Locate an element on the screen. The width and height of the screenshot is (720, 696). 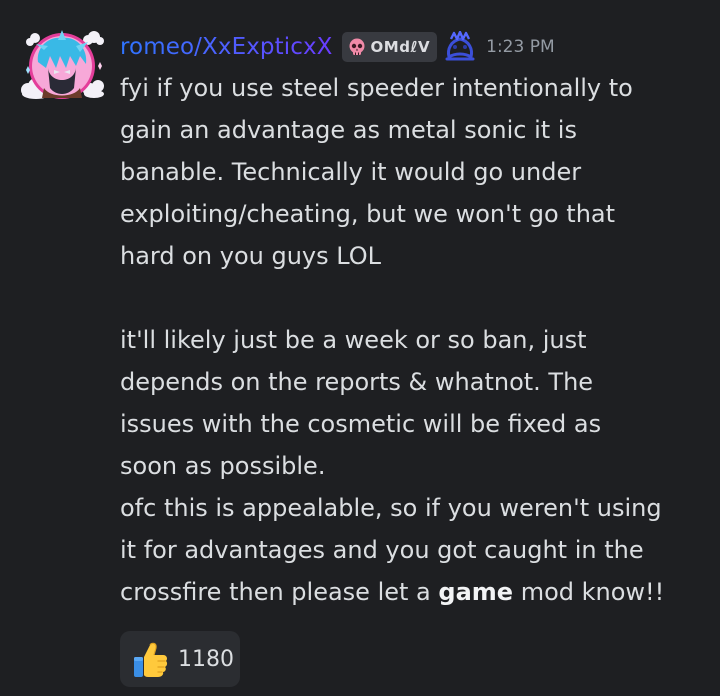
message-line: depends on the reports & whatnot. The is located at coordinates (357, 382).